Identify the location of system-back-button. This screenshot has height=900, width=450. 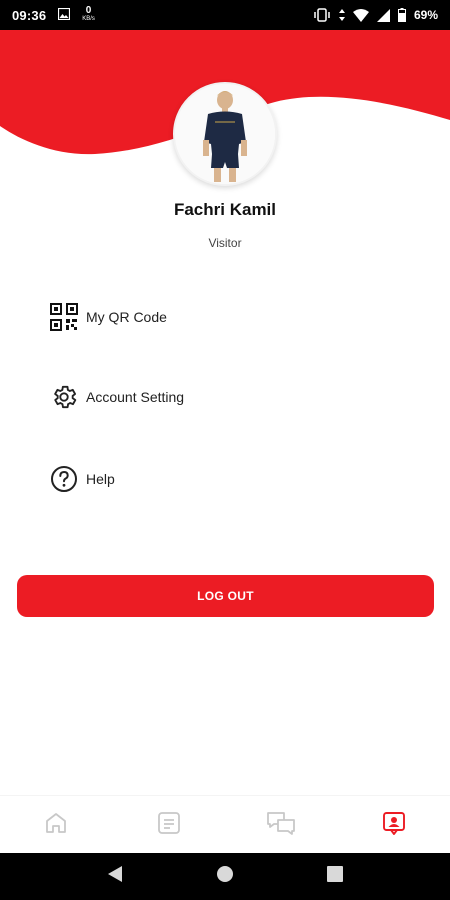
(115, 877).